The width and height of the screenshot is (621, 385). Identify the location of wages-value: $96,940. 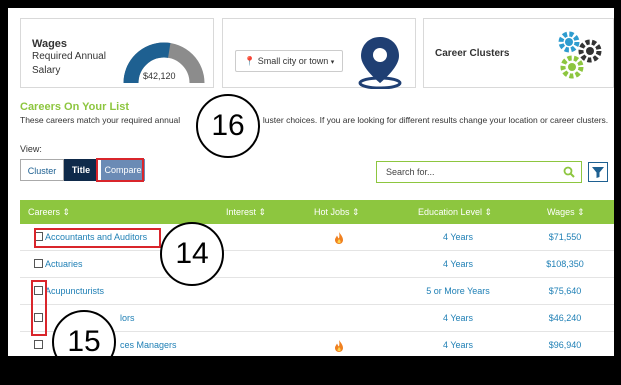
(565, 345).